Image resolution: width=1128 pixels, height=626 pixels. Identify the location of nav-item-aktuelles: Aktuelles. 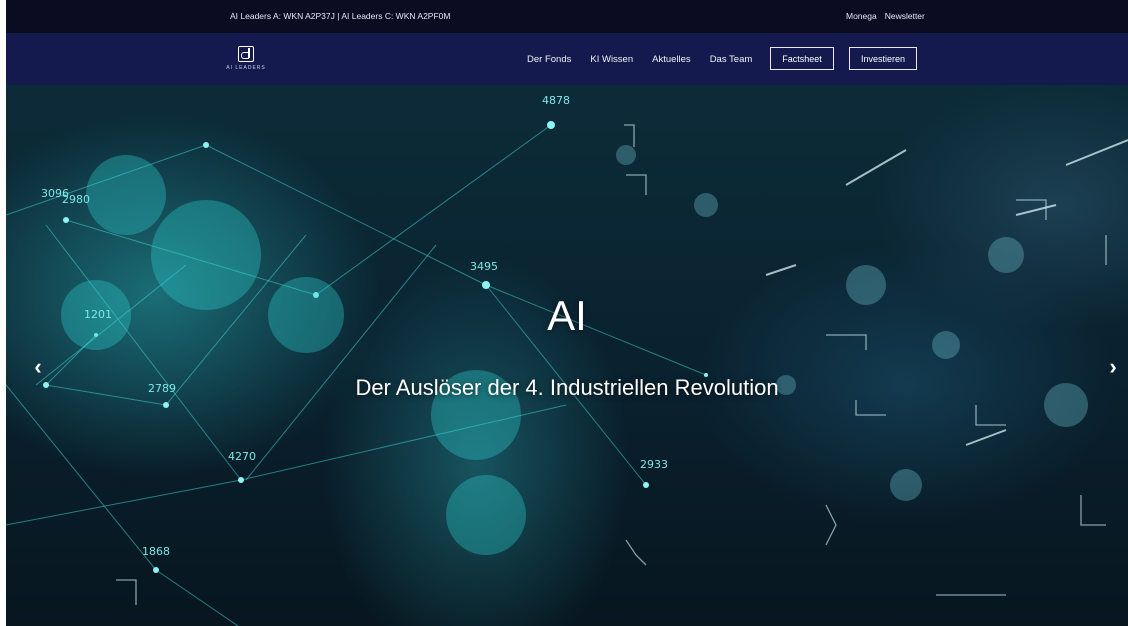
(671, 59).